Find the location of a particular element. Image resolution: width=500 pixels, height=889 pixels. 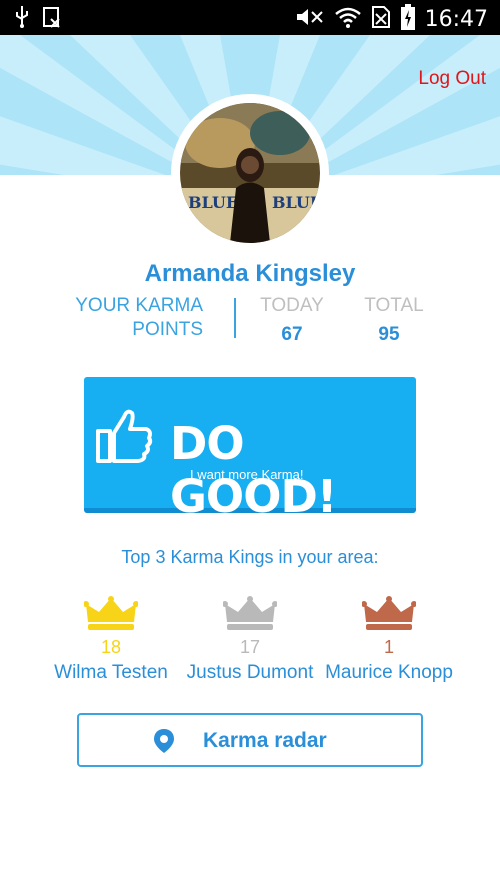

king-name: Wilma Testen is located at coordinates (111, 672).